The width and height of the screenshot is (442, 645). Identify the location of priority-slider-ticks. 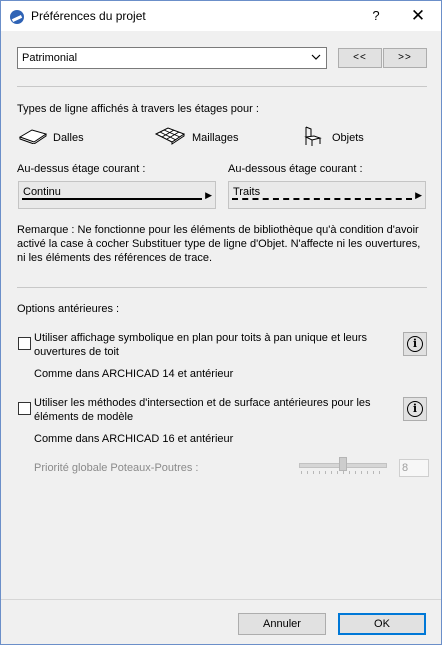
(343, 472).